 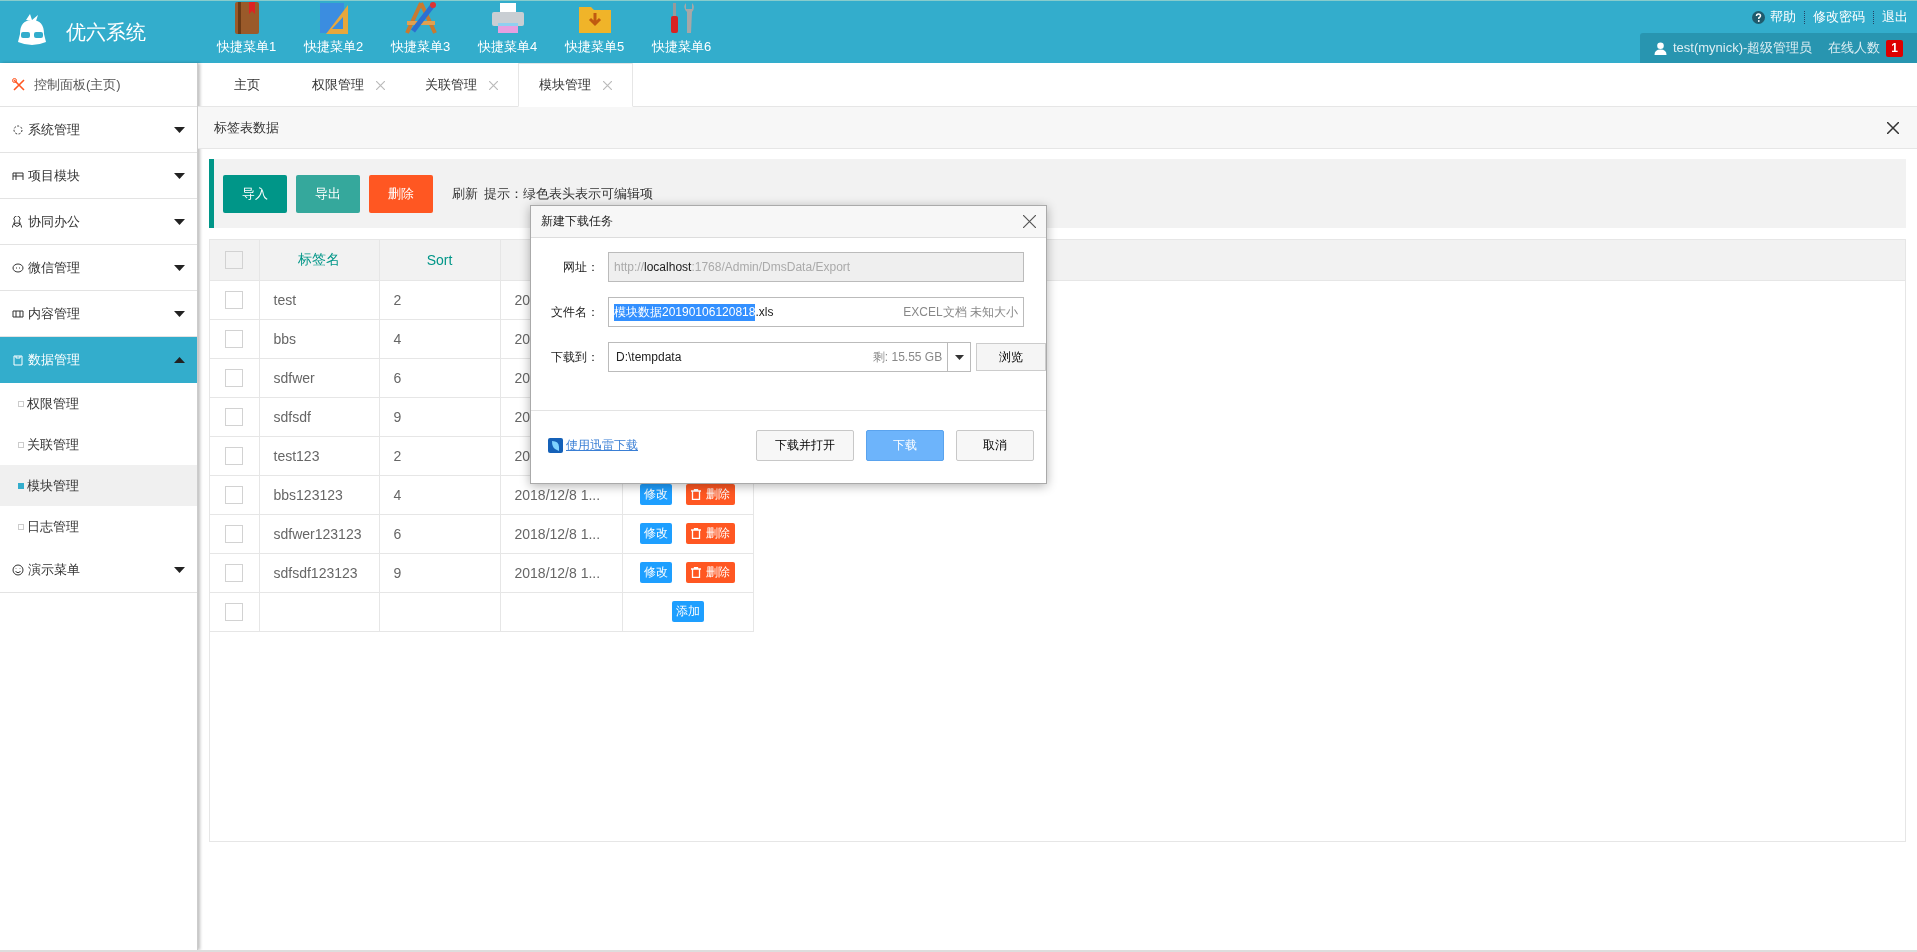 What do you see at coordinates (420, 18) in the screenshot?
I see `compass-pencil-icon` at bounding box center [420, 18].